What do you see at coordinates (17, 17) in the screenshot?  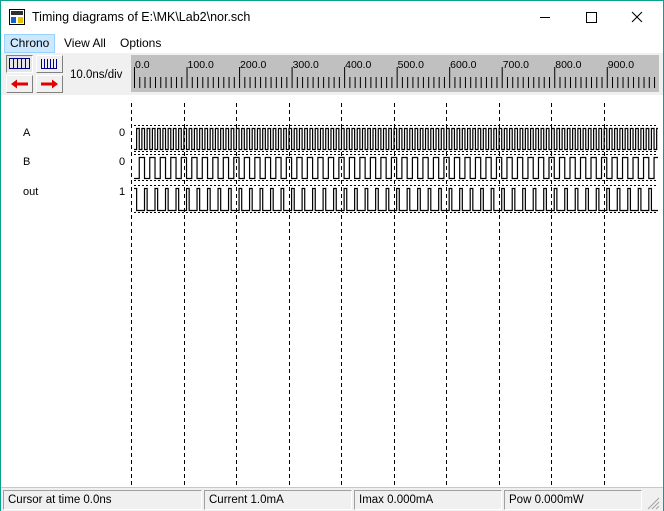 I see `app-logo-icon` at bounding box center [17, 17].